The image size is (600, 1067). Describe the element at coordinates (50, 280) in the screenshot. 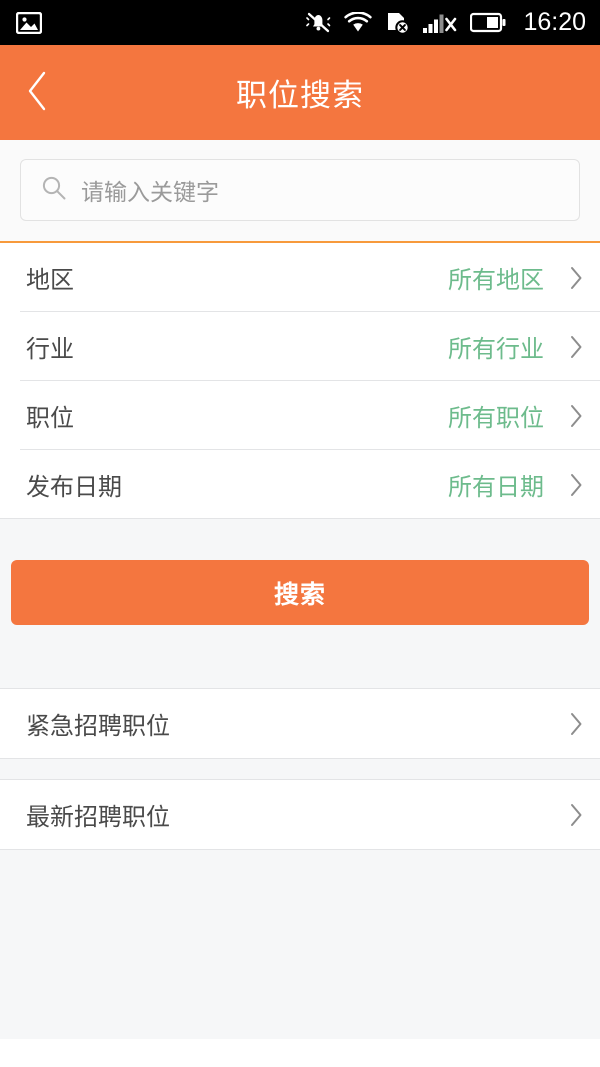

I see `filter-label: 地区` at that location.